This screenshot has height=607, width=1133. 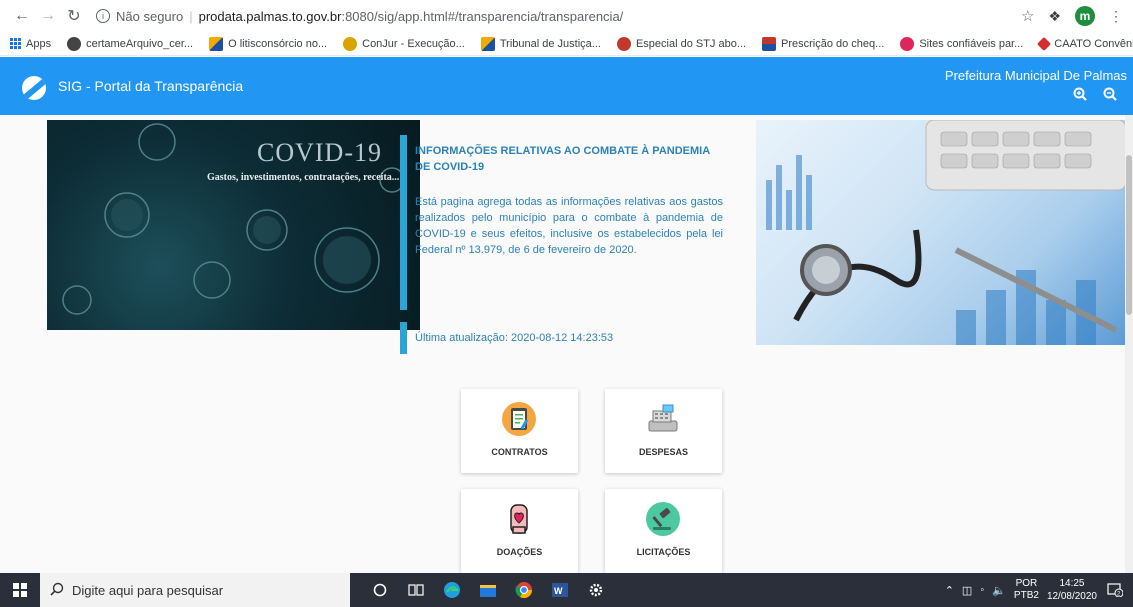 What do you see at coordinates (519, 519) in the screenshot?
I see `hand-heart-icon` at bounding box center [519, 519].